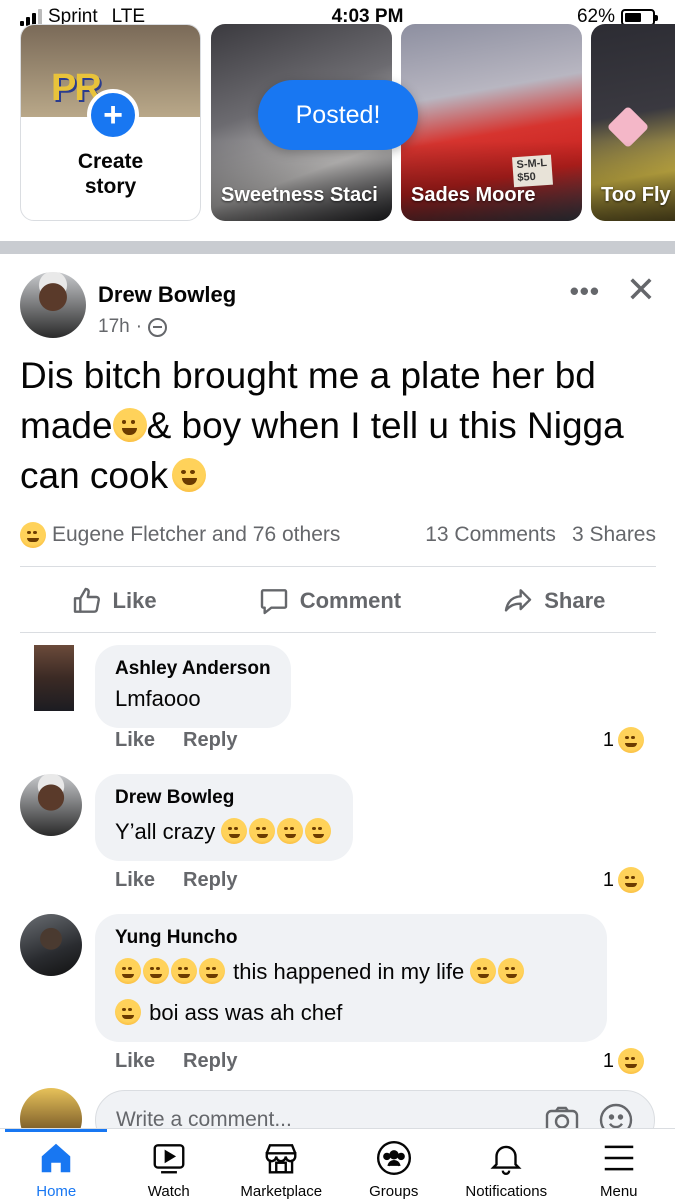  What do you see at coordinates (351, 1012) in the screenshot?
I see `comment-text: boi ass was ah chef` at bounding box center [351, 1012].